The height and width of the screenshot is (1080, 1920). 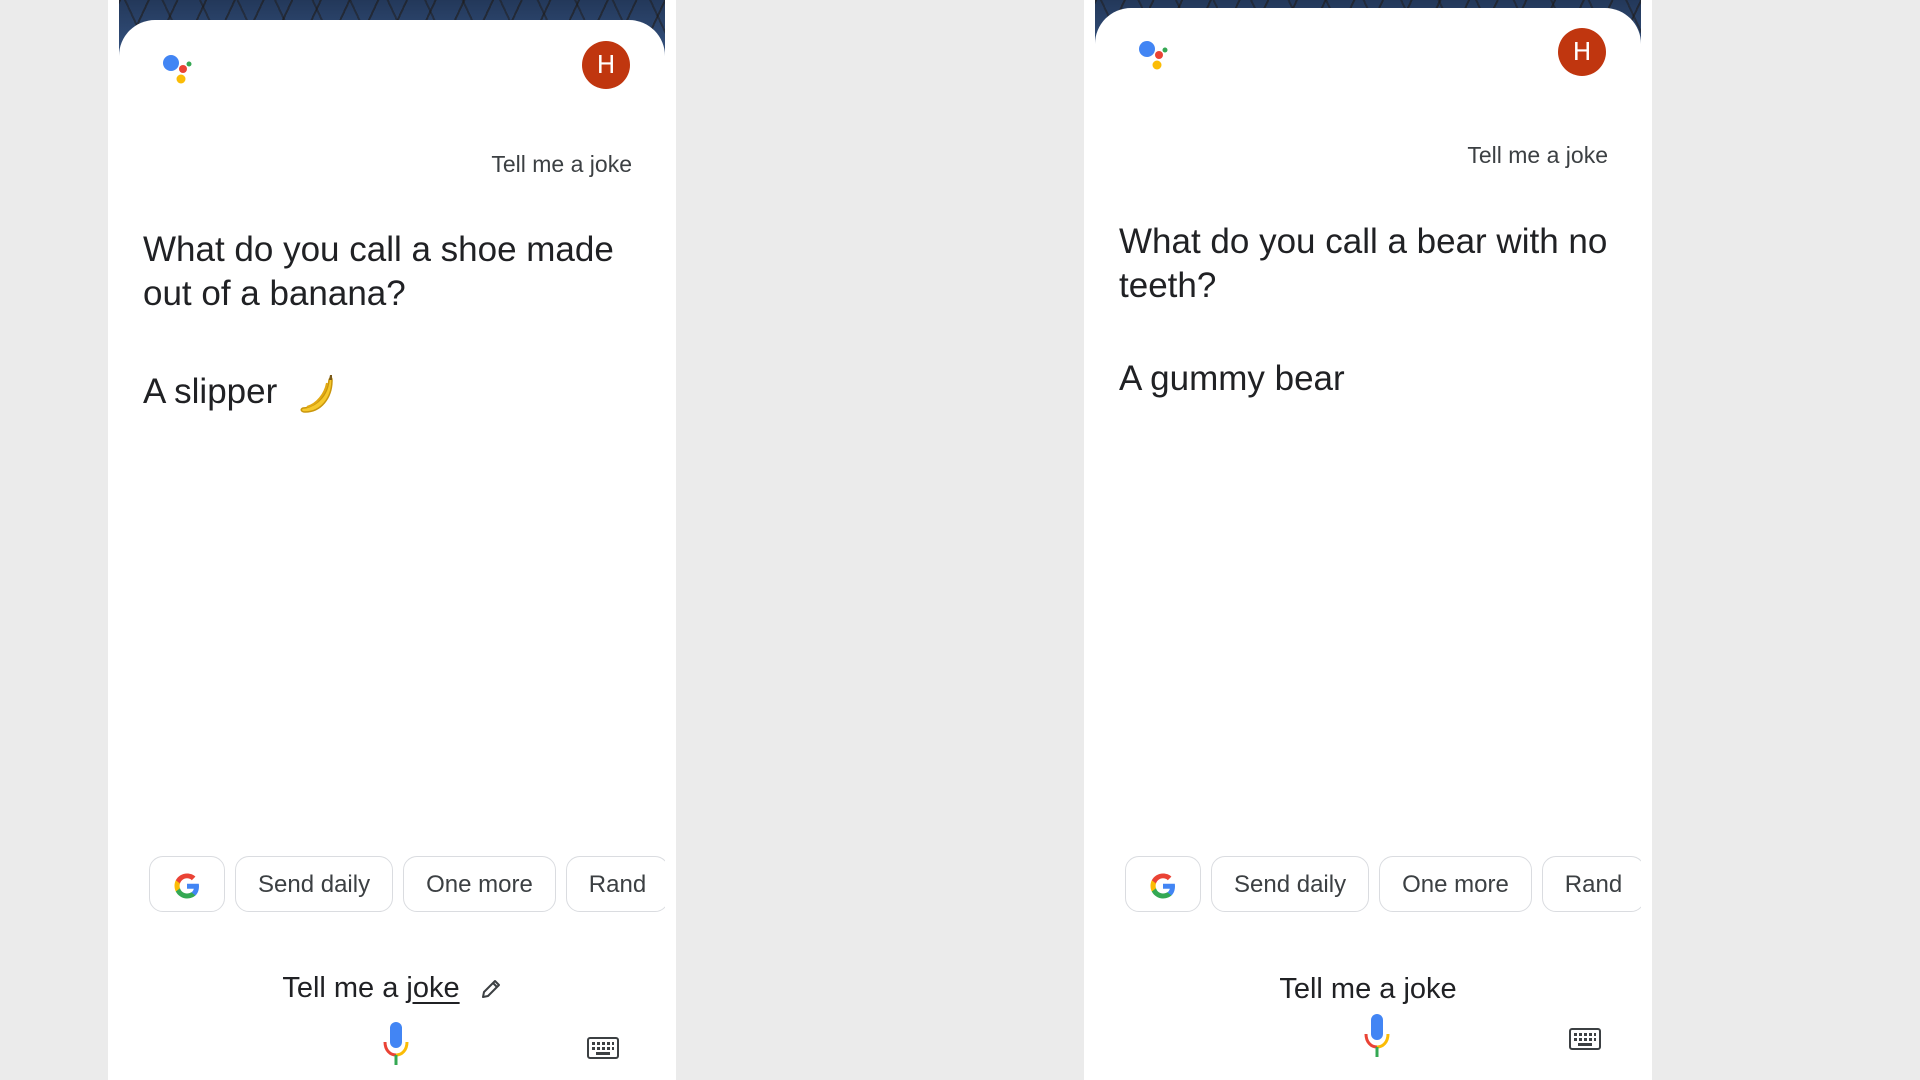 I want to click on joke-answer-row: A gummy bear, so click(x=1232, y=379).